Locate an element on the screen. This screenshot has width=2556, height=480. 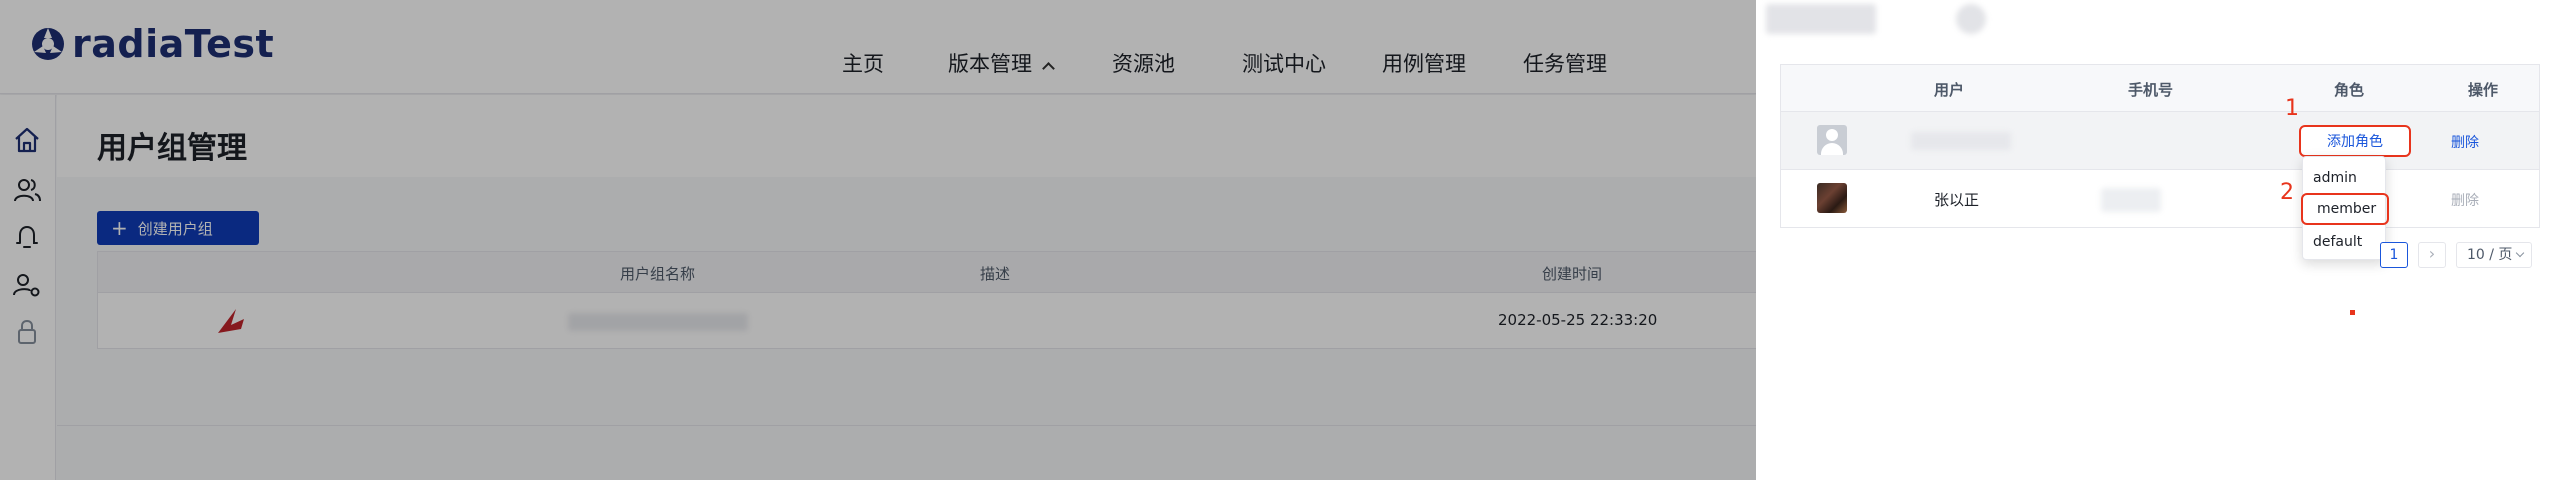
step-number-2: 2 is located at coordinates (2287, 192).